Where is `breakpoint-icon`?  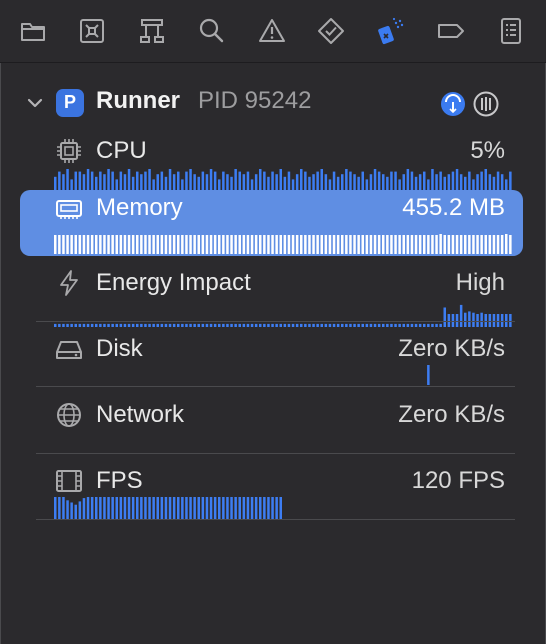 breakpoint-icon is located at coordinates (451, 31).